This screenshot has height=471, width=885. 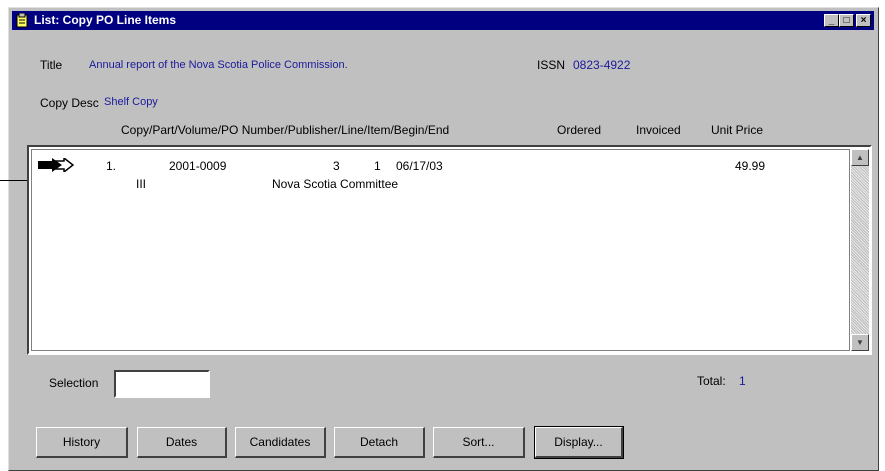 What do you see at coordinates (711, 381) in the screenshot?
I see `total-label: Total:` at bounding box center [711, 381].